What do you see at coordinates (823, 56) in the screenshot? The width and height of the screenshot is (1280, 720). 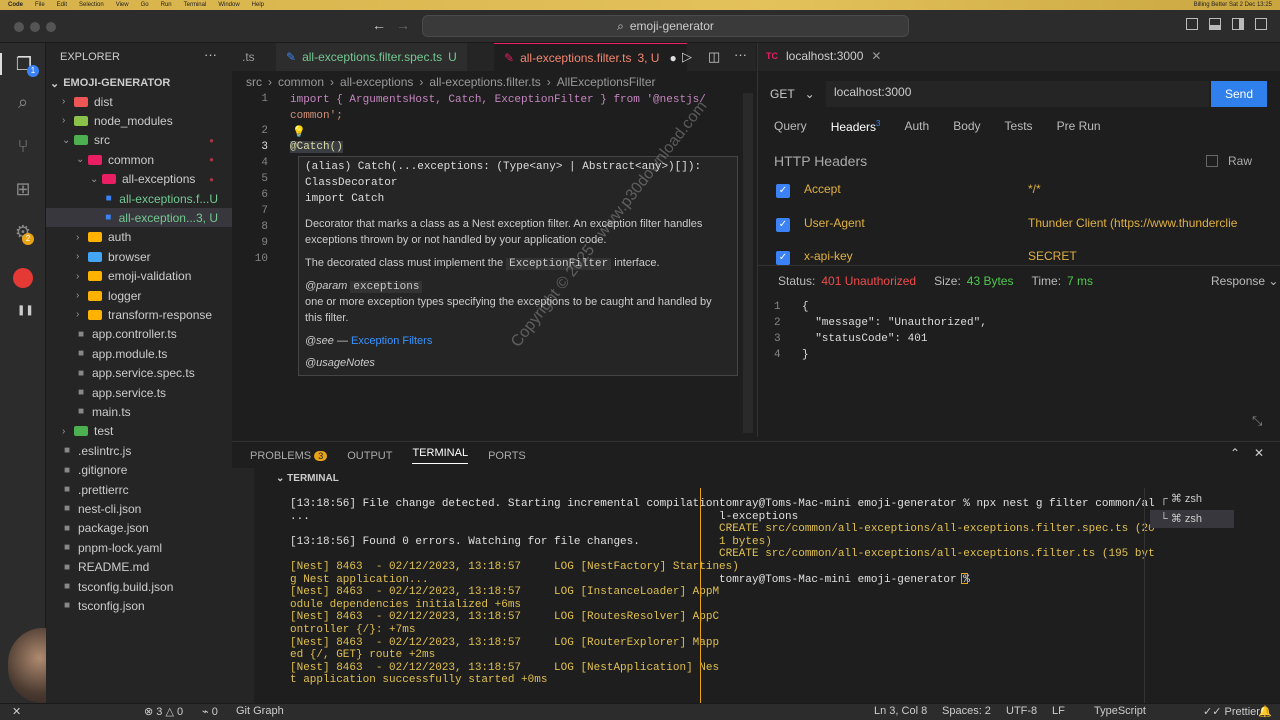 I see `thunder-tab: TC localhost:3000 ✕` at bounding box center [823, 56].